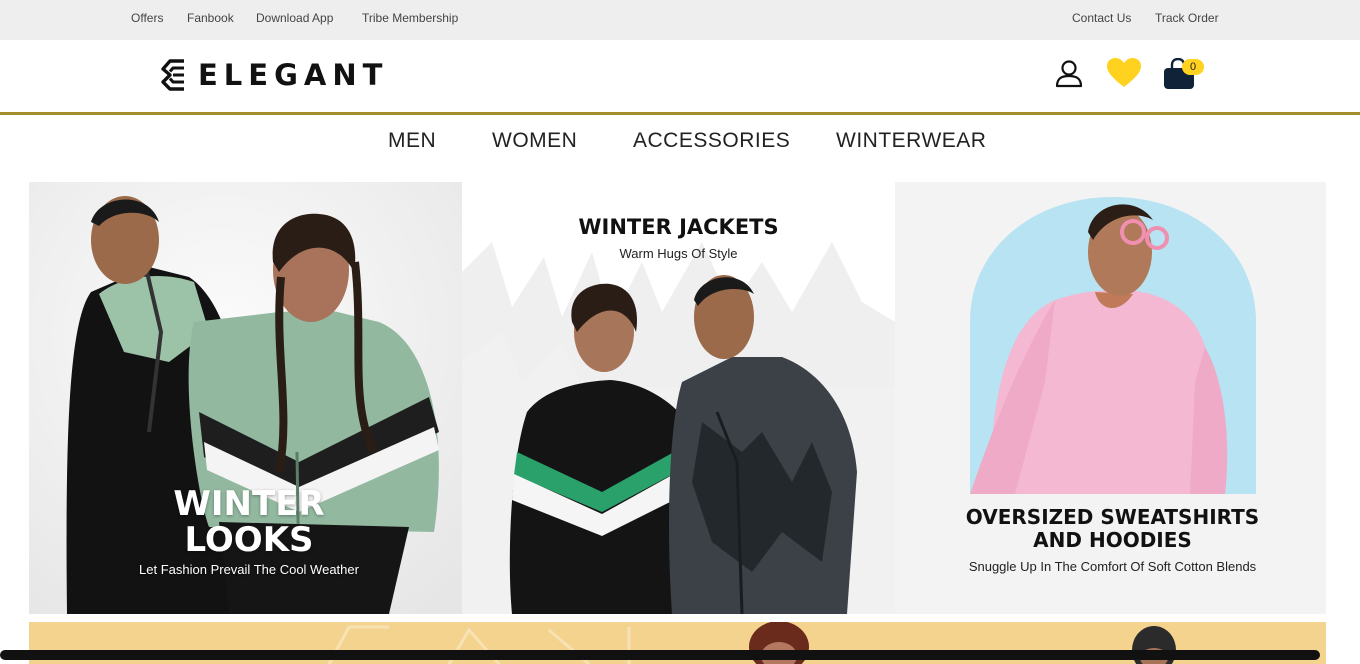 This screenshot has width=1360, height=664. What do you see at coordinates (678, 227) in the screenshot?
I see `winter-jackets-title: WINTER JACKETS` at bounding box center [678, 227].